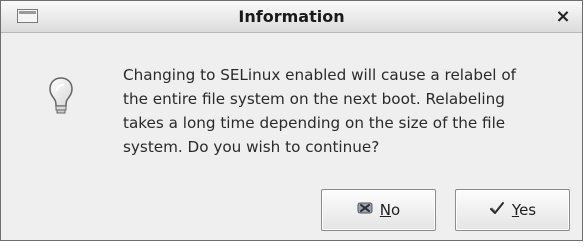  Describe the element at coordinates (385, 210) in the screenshot. I see `no-mnemonic: N` at that location.